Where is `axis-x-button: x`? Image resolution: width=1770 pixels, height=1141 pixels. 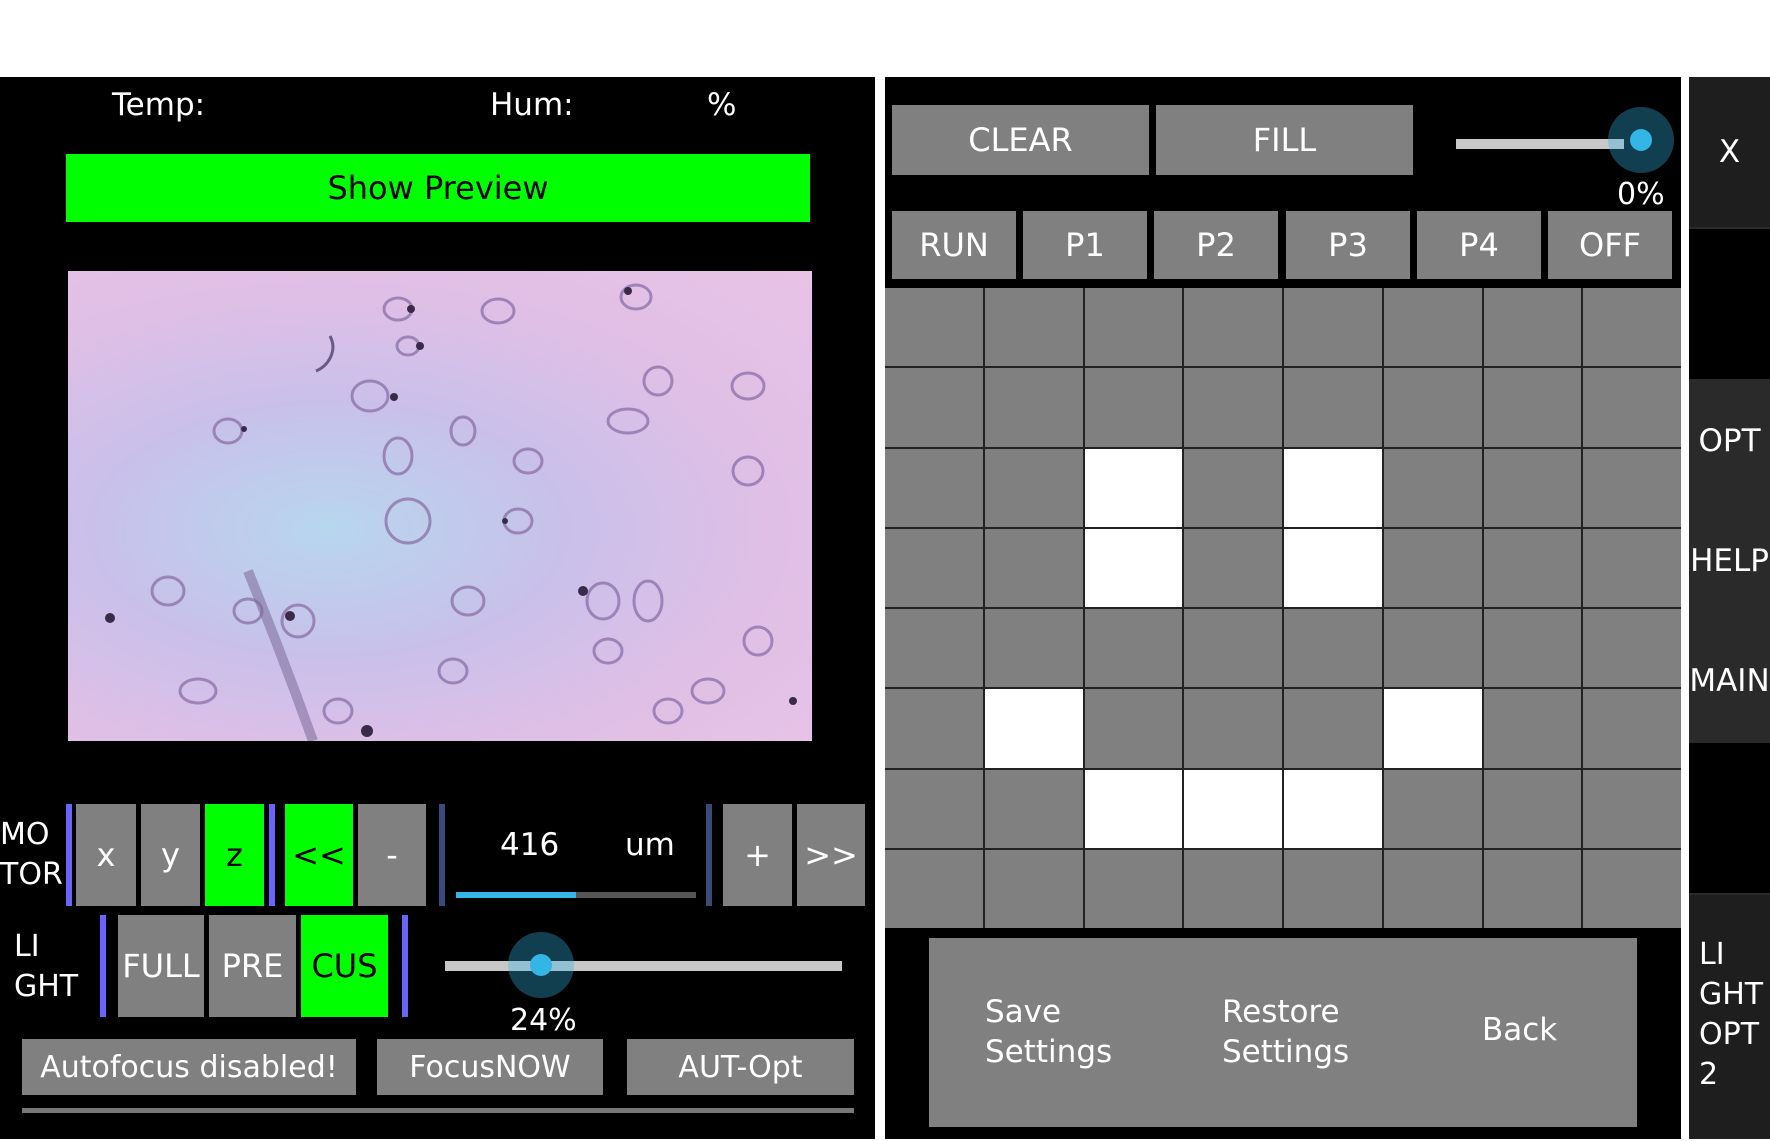
axis-x-button: x is located at coordinates (106, 855).